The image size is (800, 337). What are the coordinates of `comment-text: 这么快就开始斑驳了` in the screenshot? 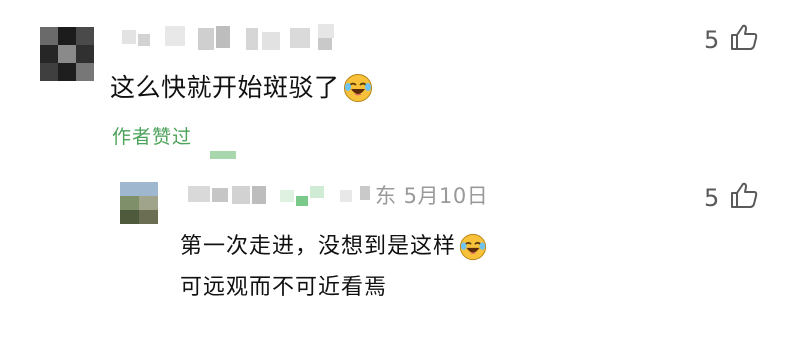 It's located at (241, 88).